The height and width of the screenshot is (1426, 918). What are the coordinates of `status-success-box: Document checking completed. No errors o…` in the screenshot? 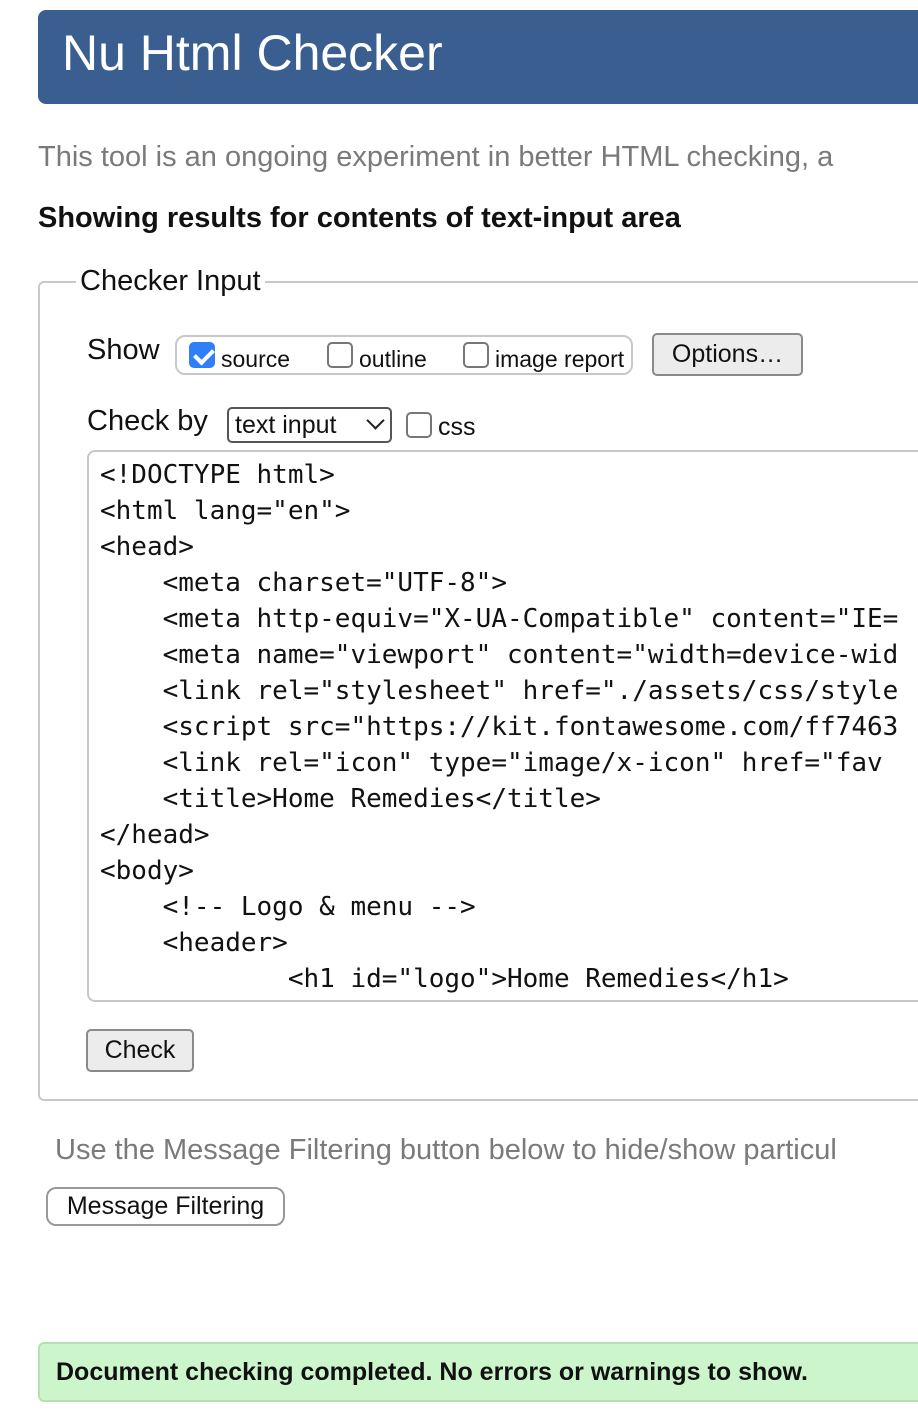 It's located at (478, 1372).